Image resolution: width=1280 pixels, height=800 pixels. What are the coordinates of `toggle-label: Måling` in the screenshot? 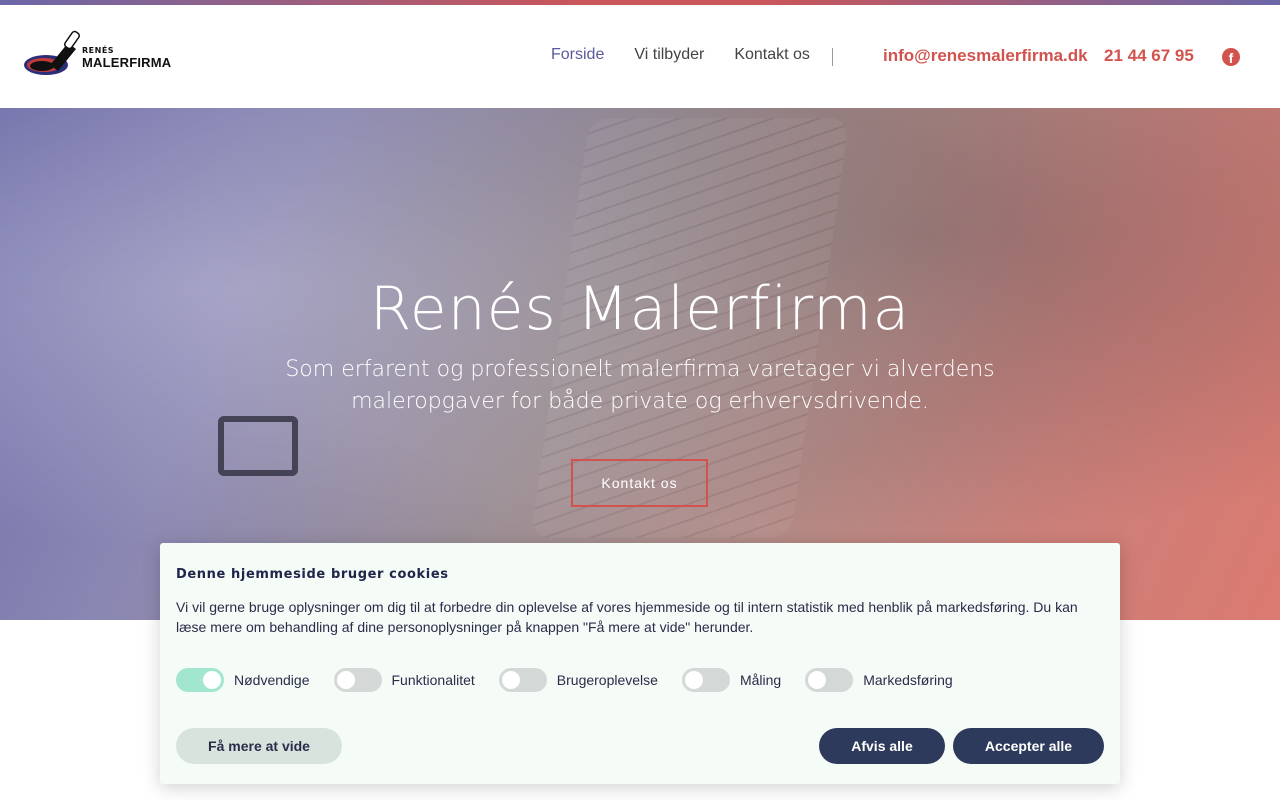 It's located at (760, 680).